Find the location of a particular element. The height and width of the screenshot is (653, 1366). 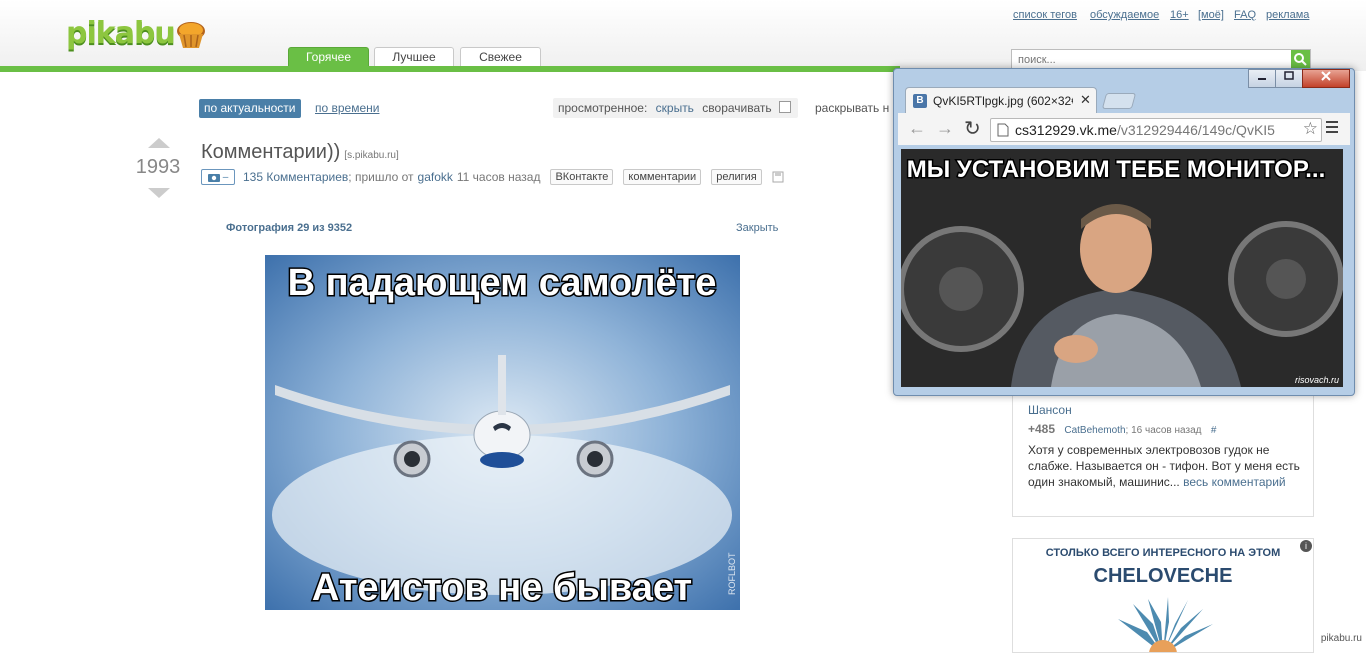

ad-line2: CHELOVECHE is located at coordinates (1163, 576).